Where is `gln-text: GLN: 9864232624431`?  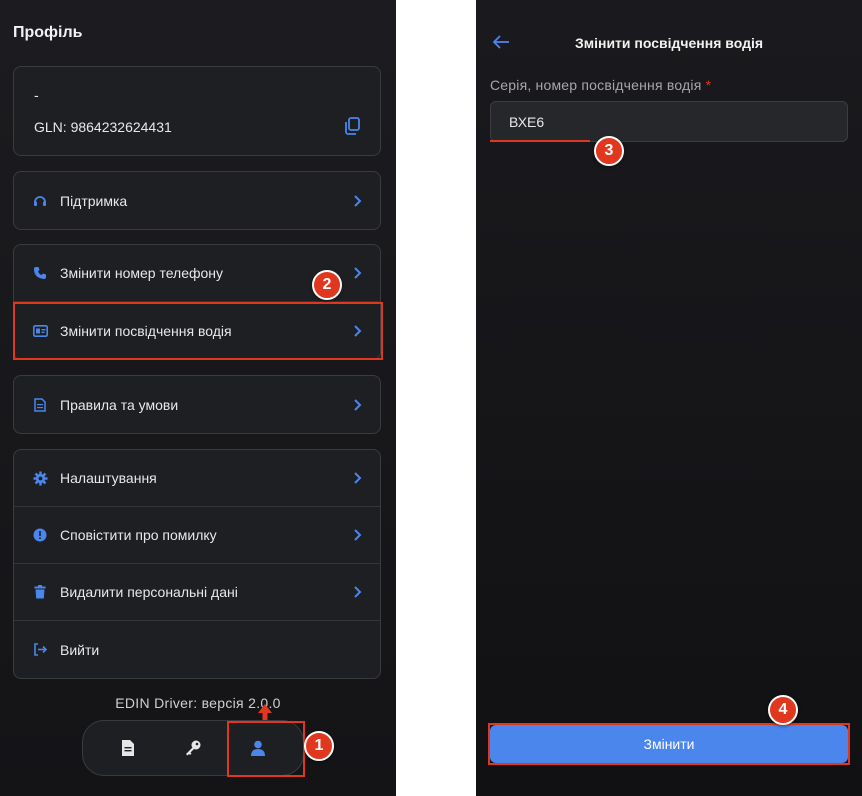
gln-text: GLN: 9864232624431 is located at coordinates (103, 127).